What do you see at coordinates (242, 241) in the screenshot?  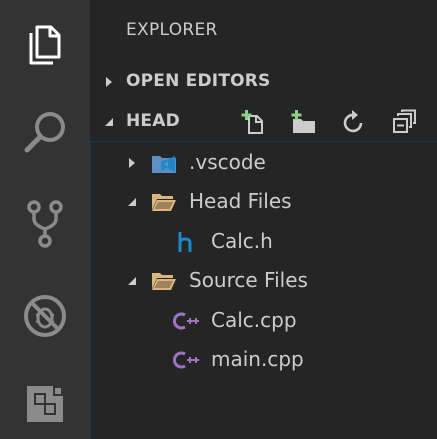 I see `tree-item-label: Calc.h` at bounding box center [242, 241].